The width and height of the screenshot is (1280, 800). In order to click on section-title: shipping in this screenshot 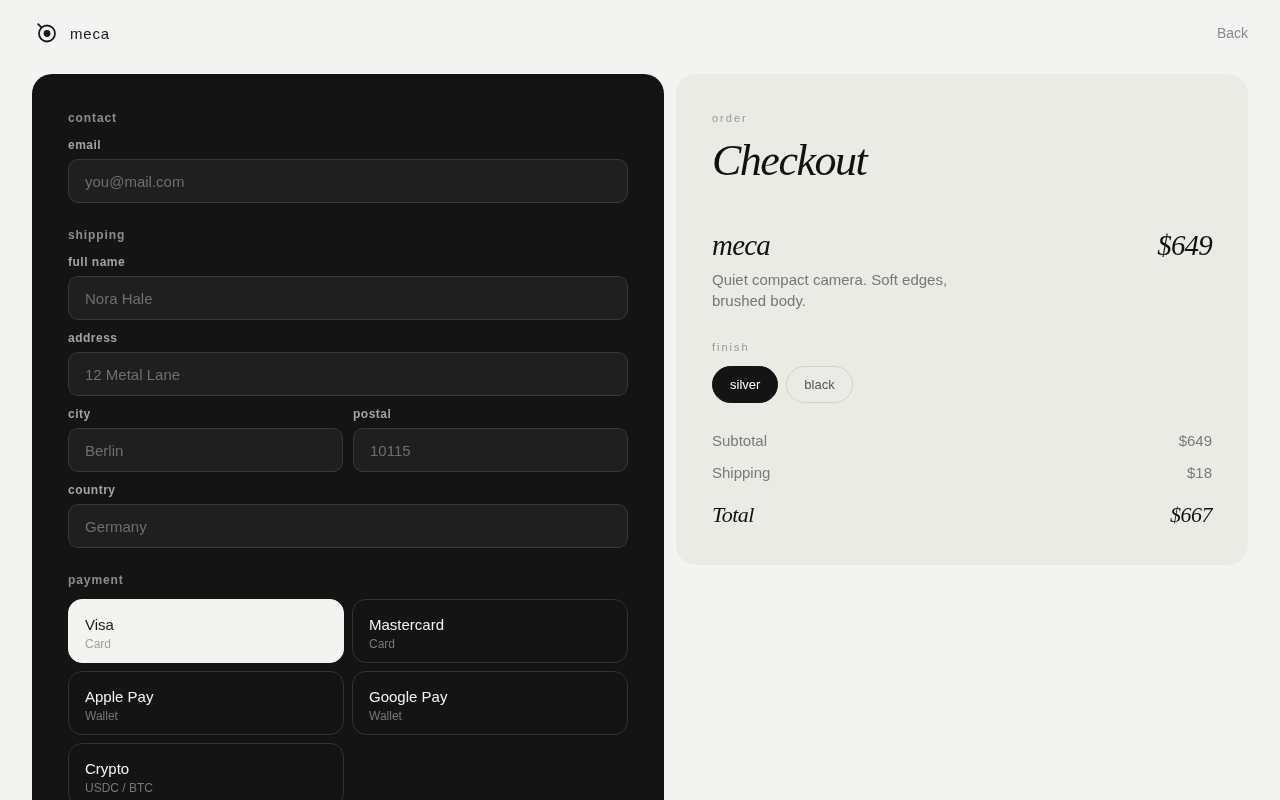, I will do `click(97, 235)`.